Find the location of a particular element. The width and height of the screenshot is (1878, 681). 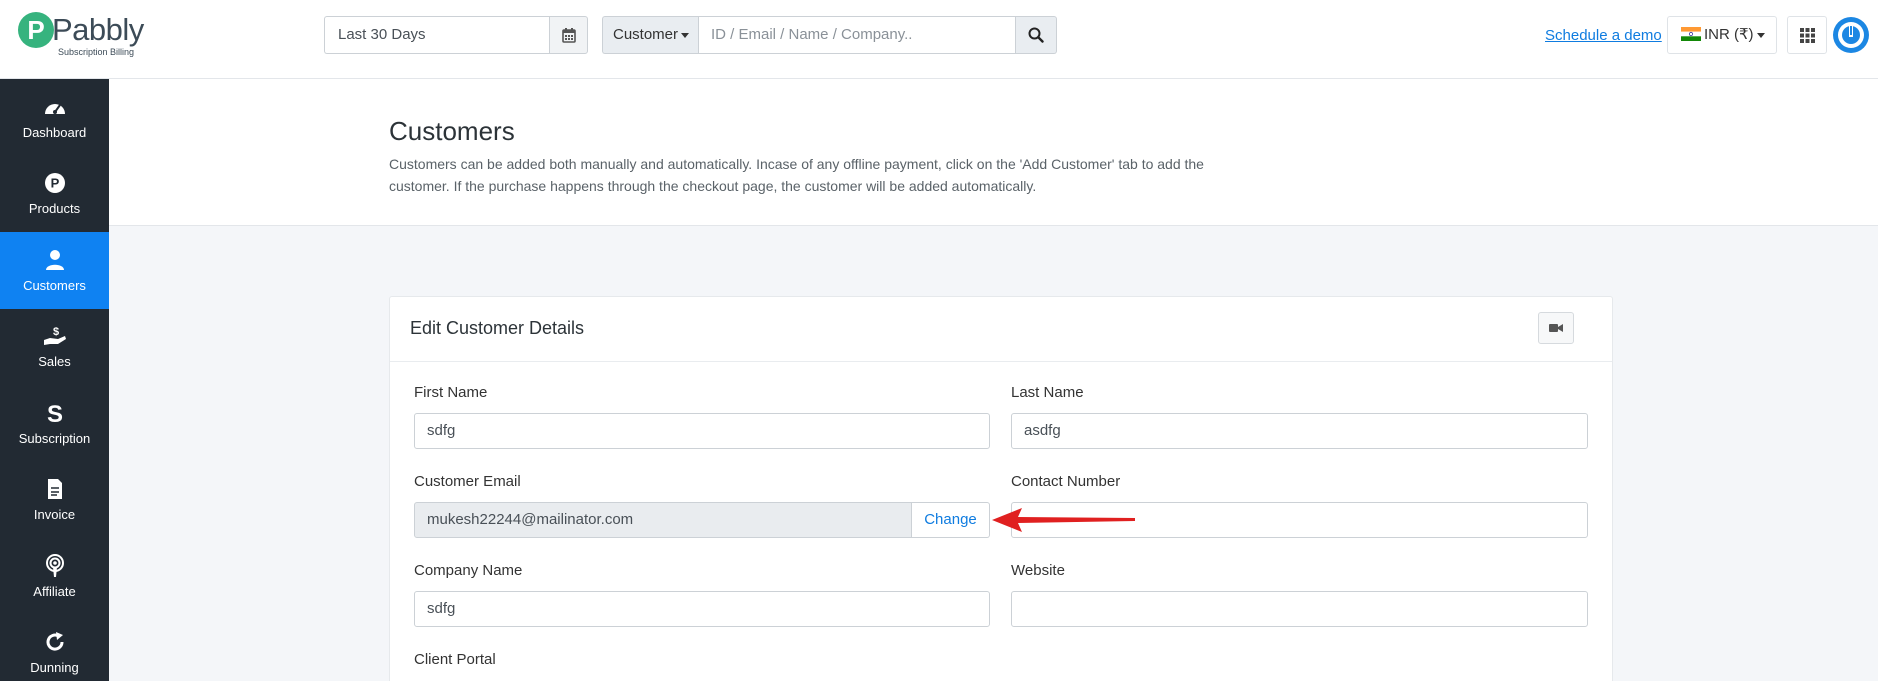

account-power-button is located at coordinates (1851, 35).